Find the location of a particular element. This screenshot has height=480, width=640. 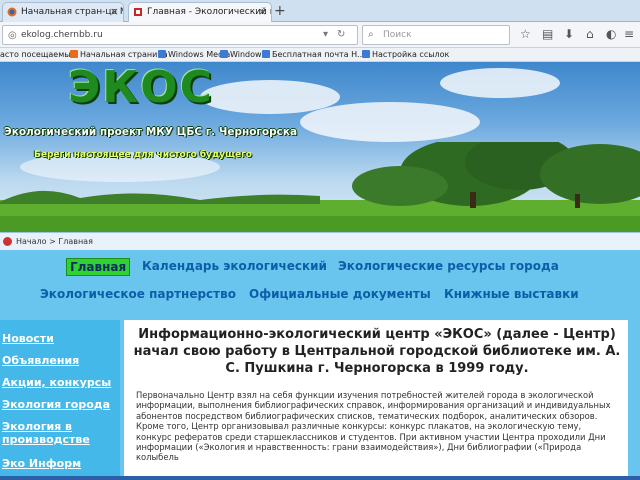

url-text: ekolog.chernbb.ru is located at coordinates (62, 35).